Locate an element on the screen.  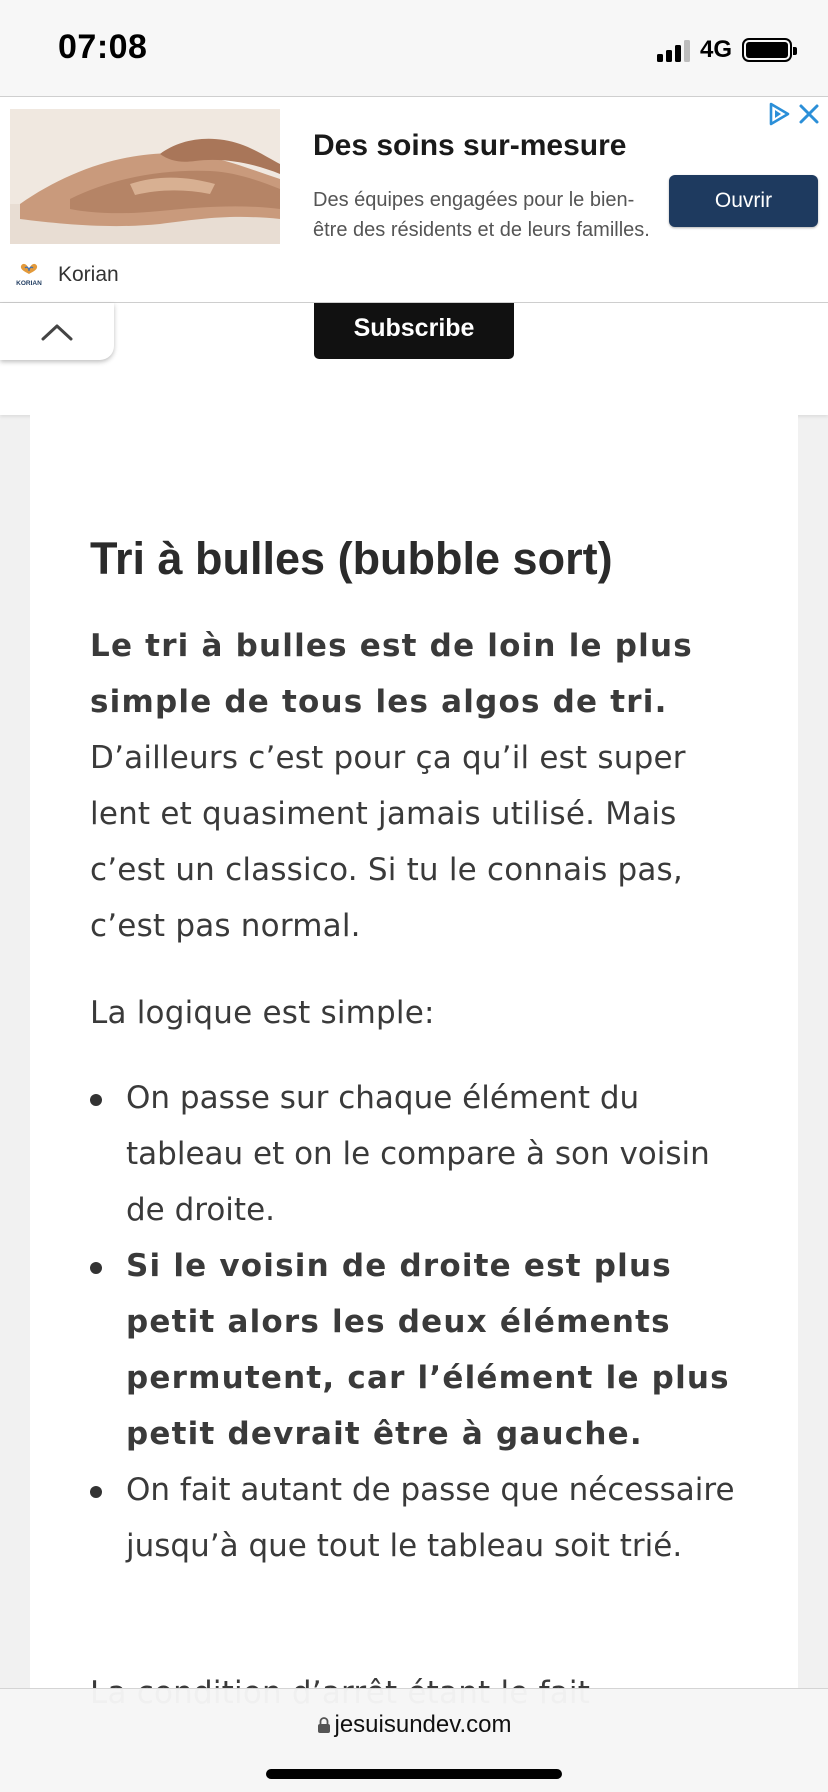
subscribe-button: Subscribe is located at coordinates (414, 331).